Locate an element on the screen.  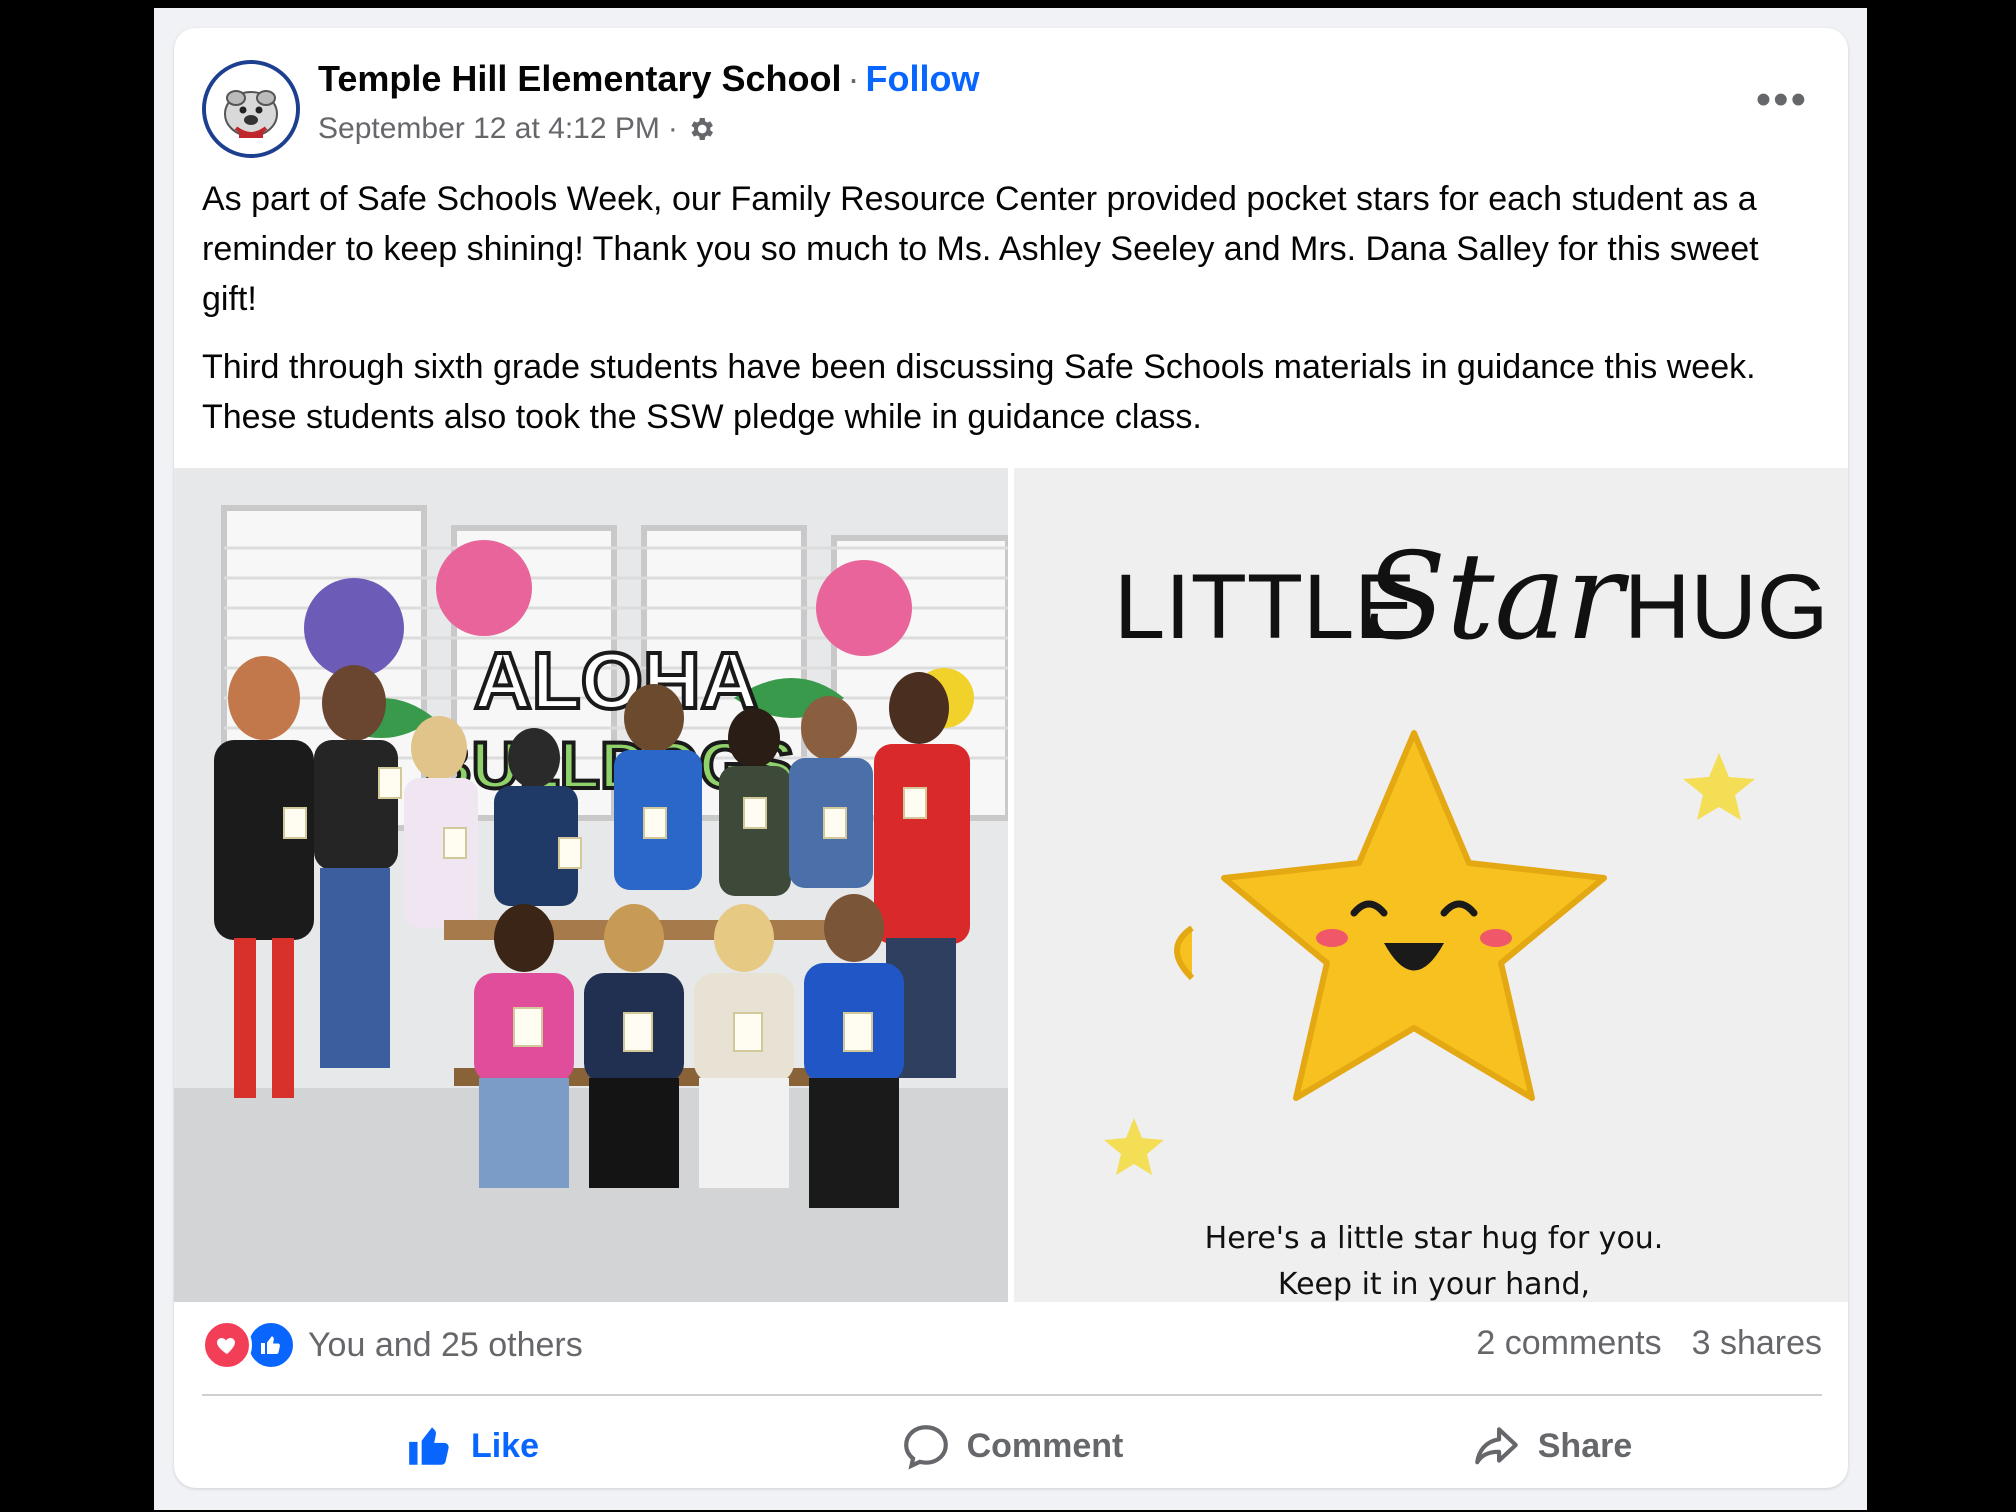
gear-icon is located at coordinates (701, 129).